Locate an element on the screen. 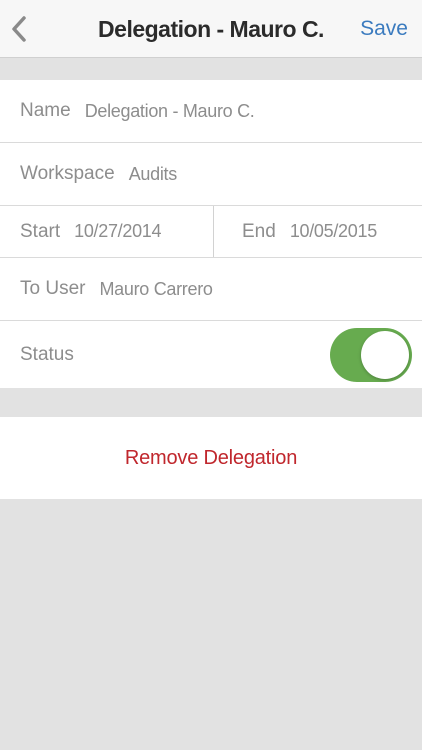 This screenshot has height=750, width=422. remove-delegation-button: Remove Delegation is located at coordinates (211, 458).